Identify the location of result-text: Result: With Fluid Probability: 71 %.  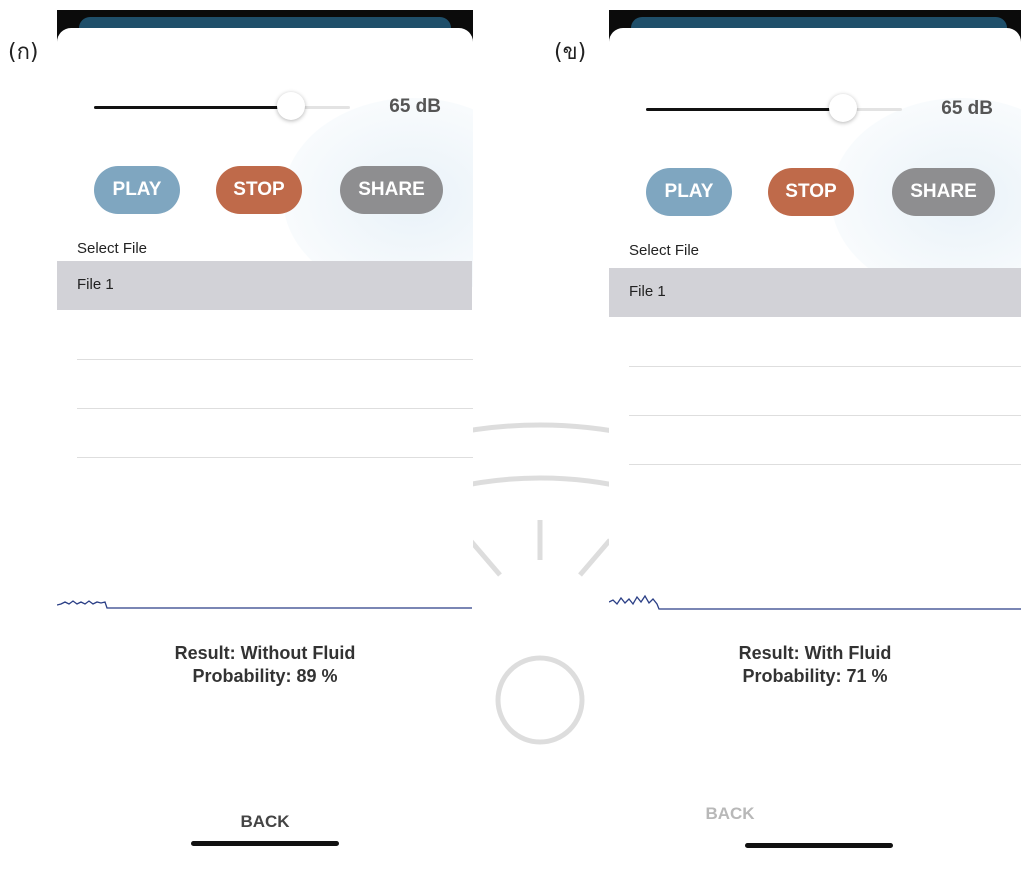
(815, 665).